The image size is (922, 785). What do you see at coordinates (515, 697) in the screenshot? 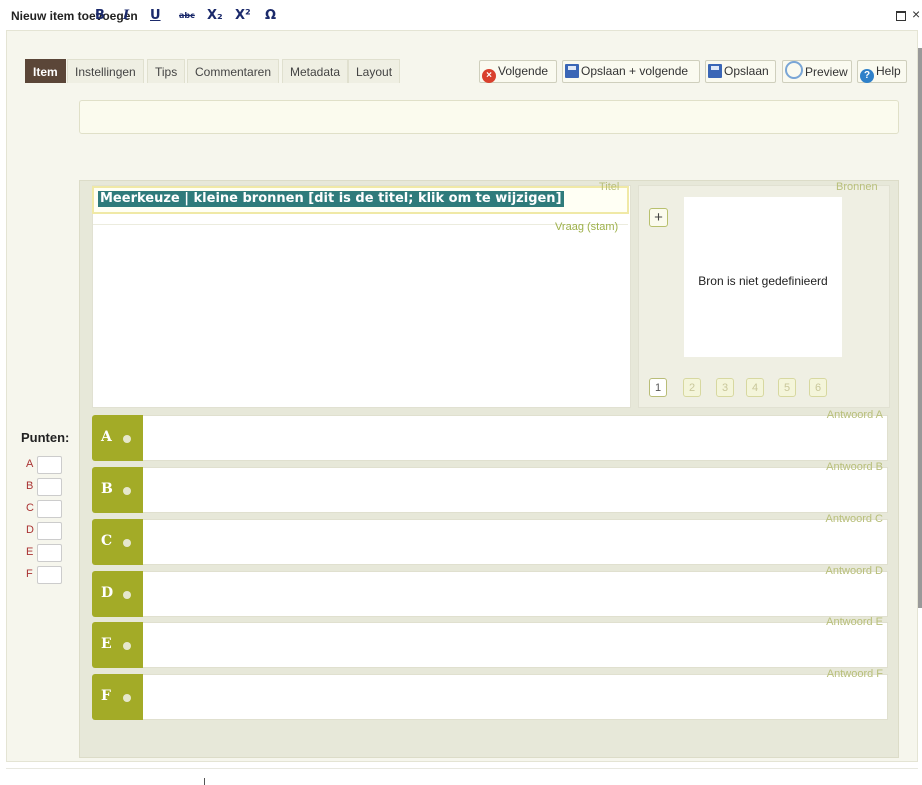
I see `answer-input-f` at bounding box center [515, 697].